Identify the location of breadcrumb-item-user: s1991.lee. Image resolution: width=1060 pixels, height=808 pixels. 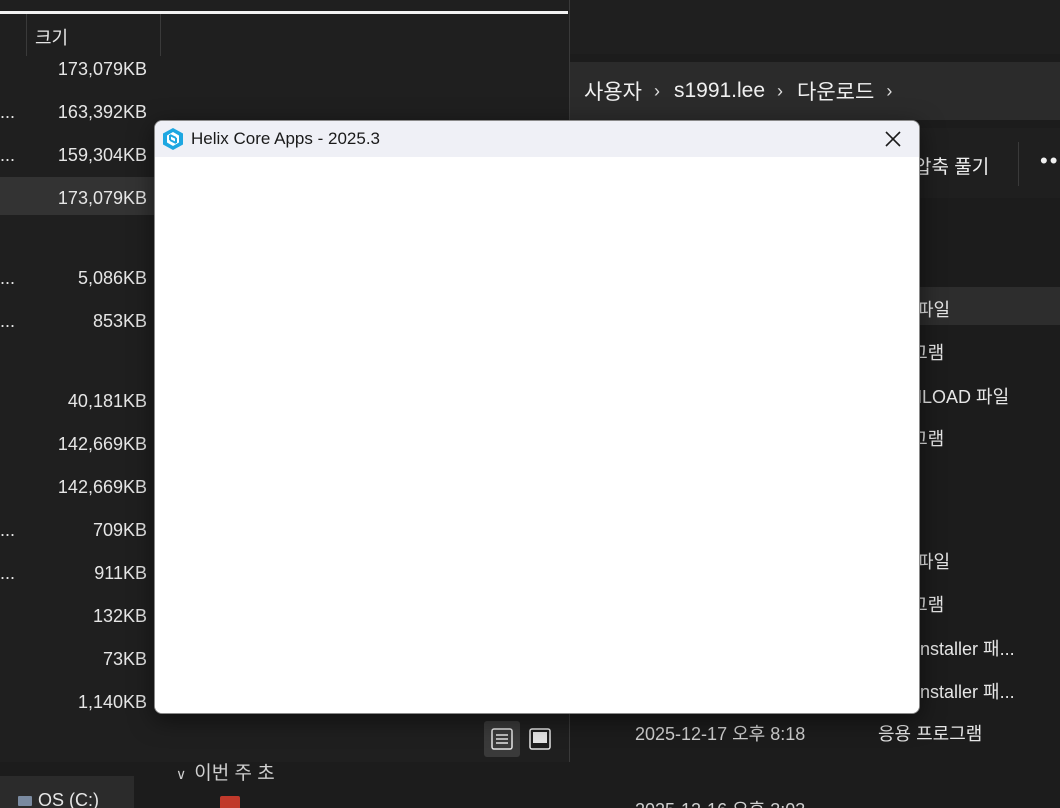
(719, 91).